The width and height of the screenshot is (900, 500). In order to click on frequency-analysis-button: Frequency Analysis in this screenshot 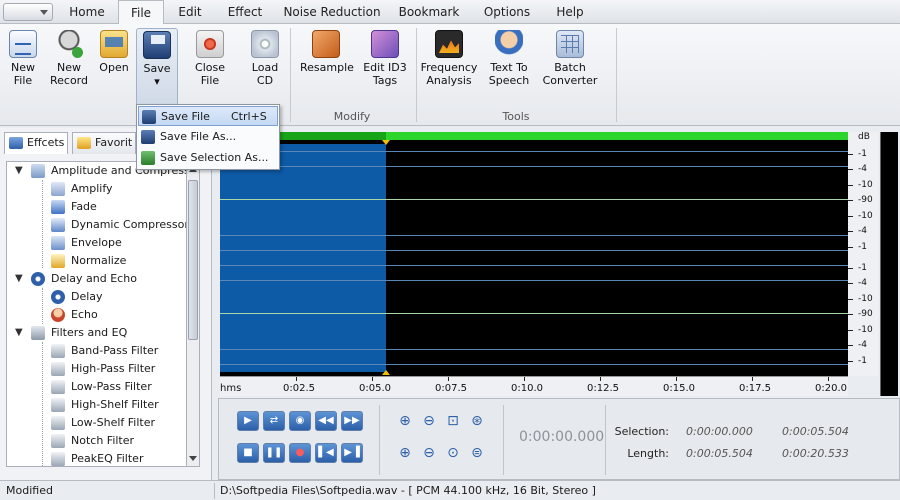, I will do `click(449, 68)`.